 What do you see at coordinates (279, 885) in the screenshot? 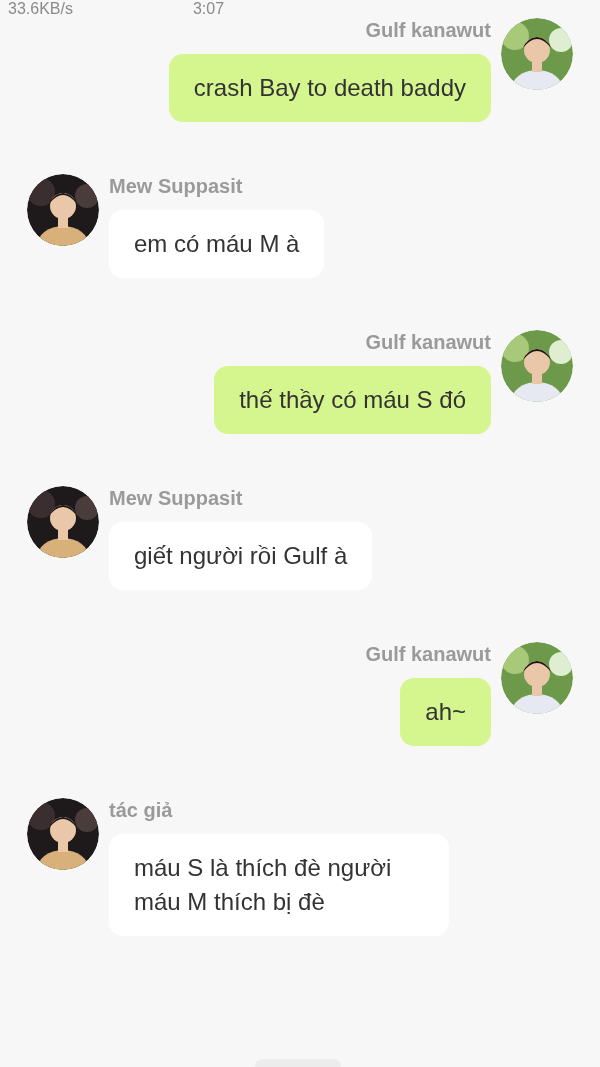
I see `message-bubble: máu S là thích đè người máu M thích bị đè` at bounding box center [279, 885].